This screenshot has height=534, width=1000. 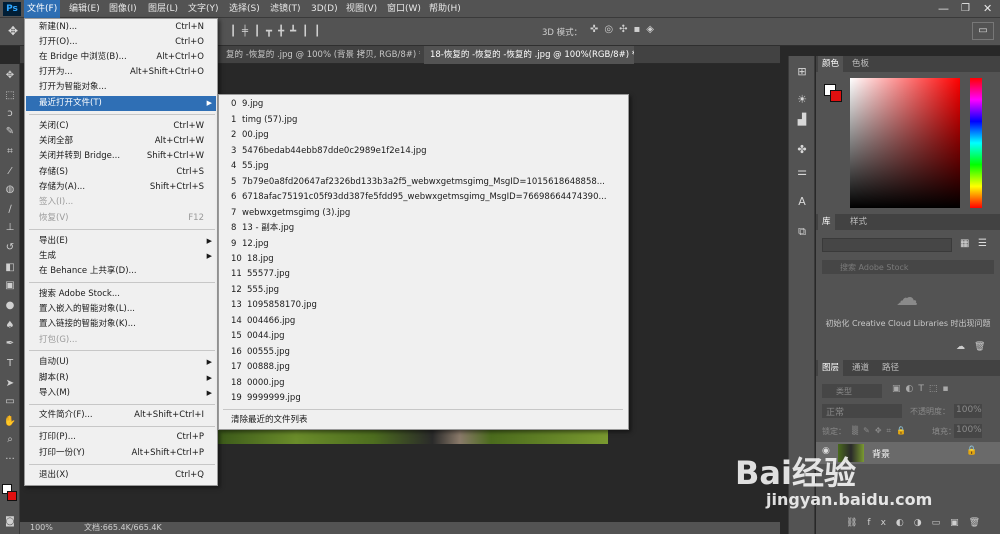 I want to click on menu-item-open: 打开(O)... Ctrl+O, so click(x=121, y=42).